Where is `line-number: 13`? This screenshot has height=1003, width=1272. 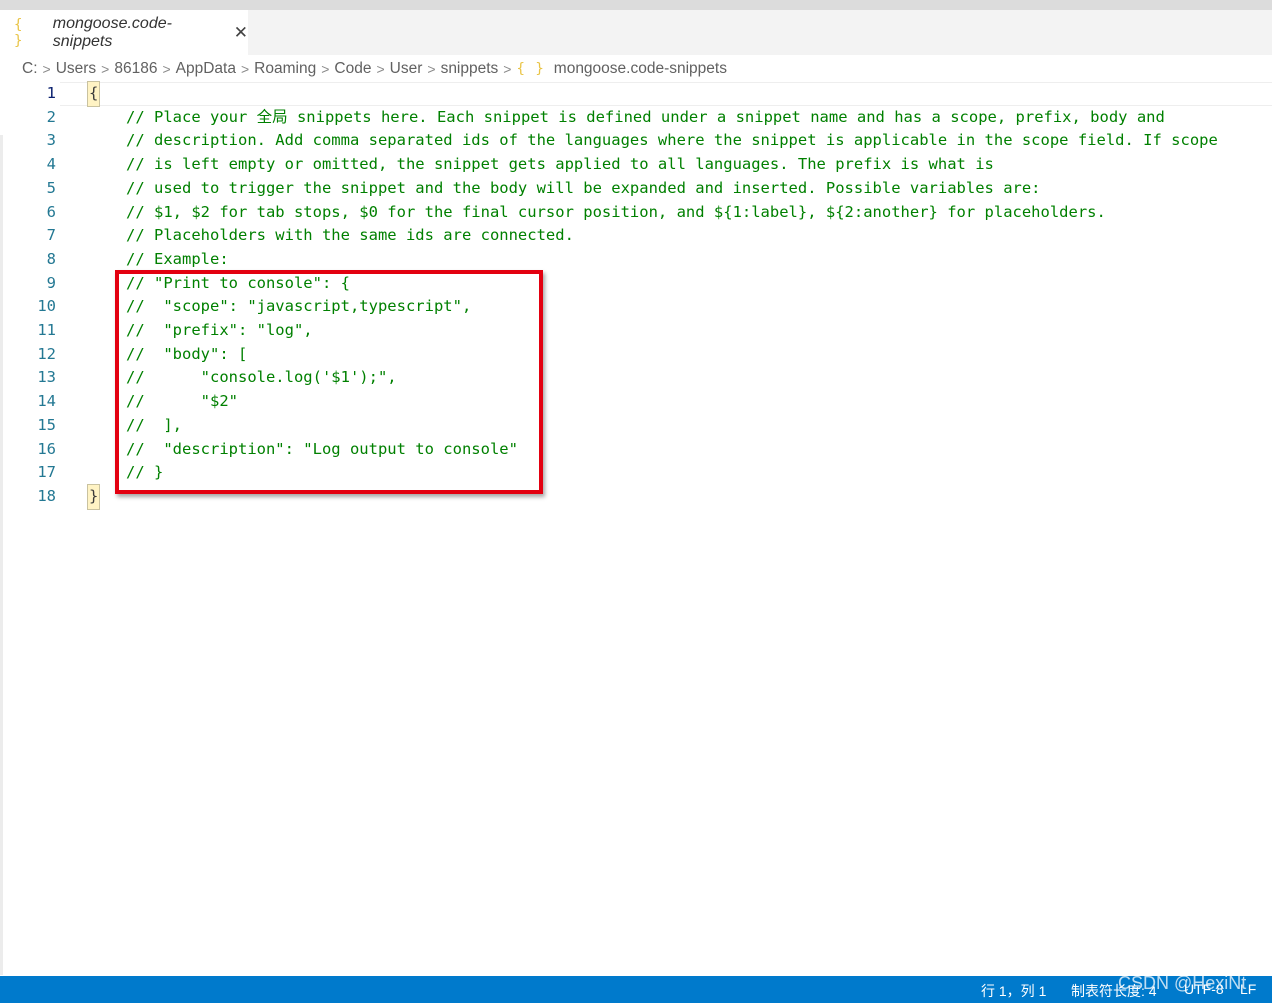 line-number: 13 is located at coordinates (46, 377).